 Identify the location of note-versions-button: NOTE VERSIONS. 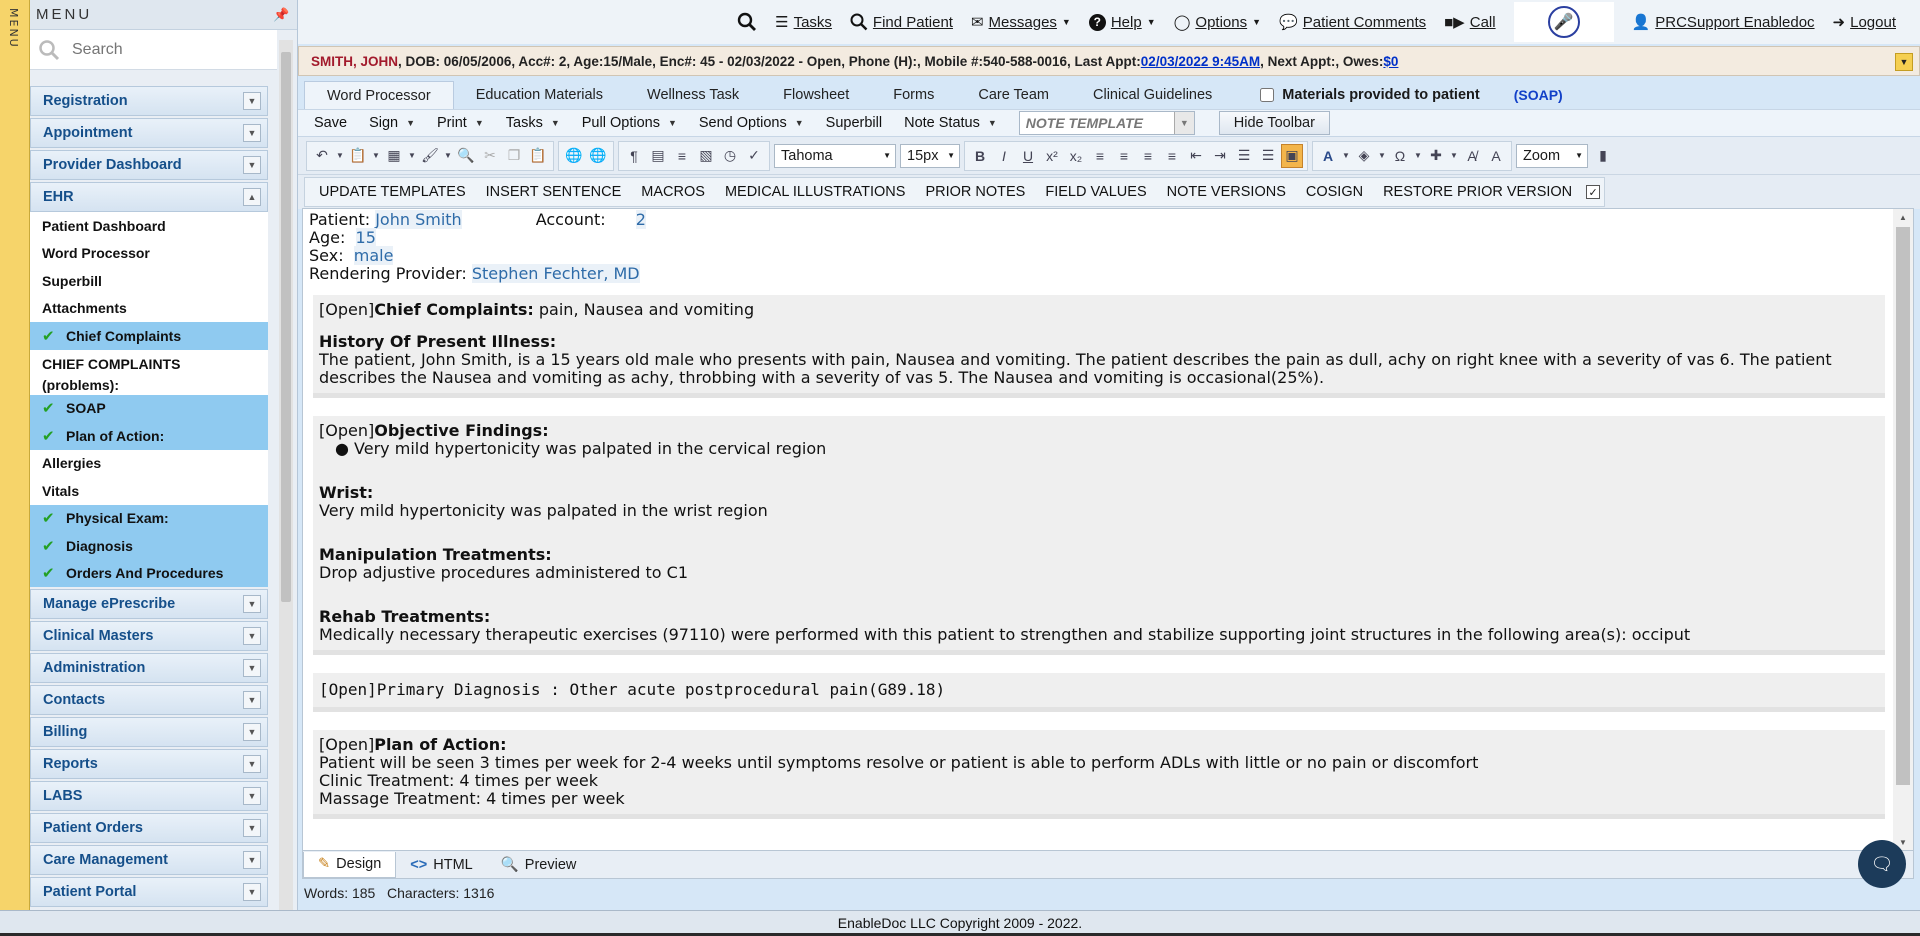
(1226, 192).